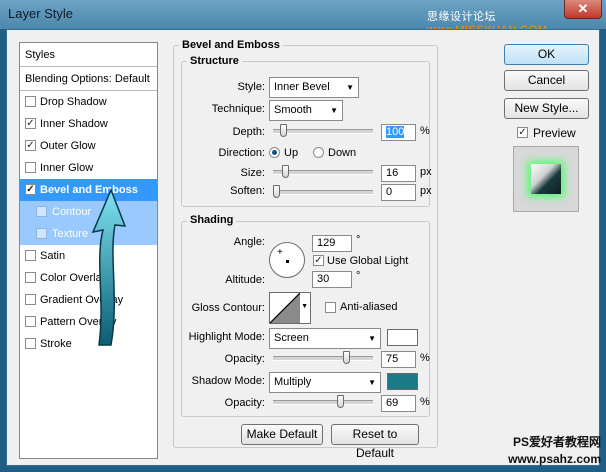  What do you see at coordinates (340, 401) in the screenshot?
I see `shadow-opacity-thumb` at bounding box center [340, 401].